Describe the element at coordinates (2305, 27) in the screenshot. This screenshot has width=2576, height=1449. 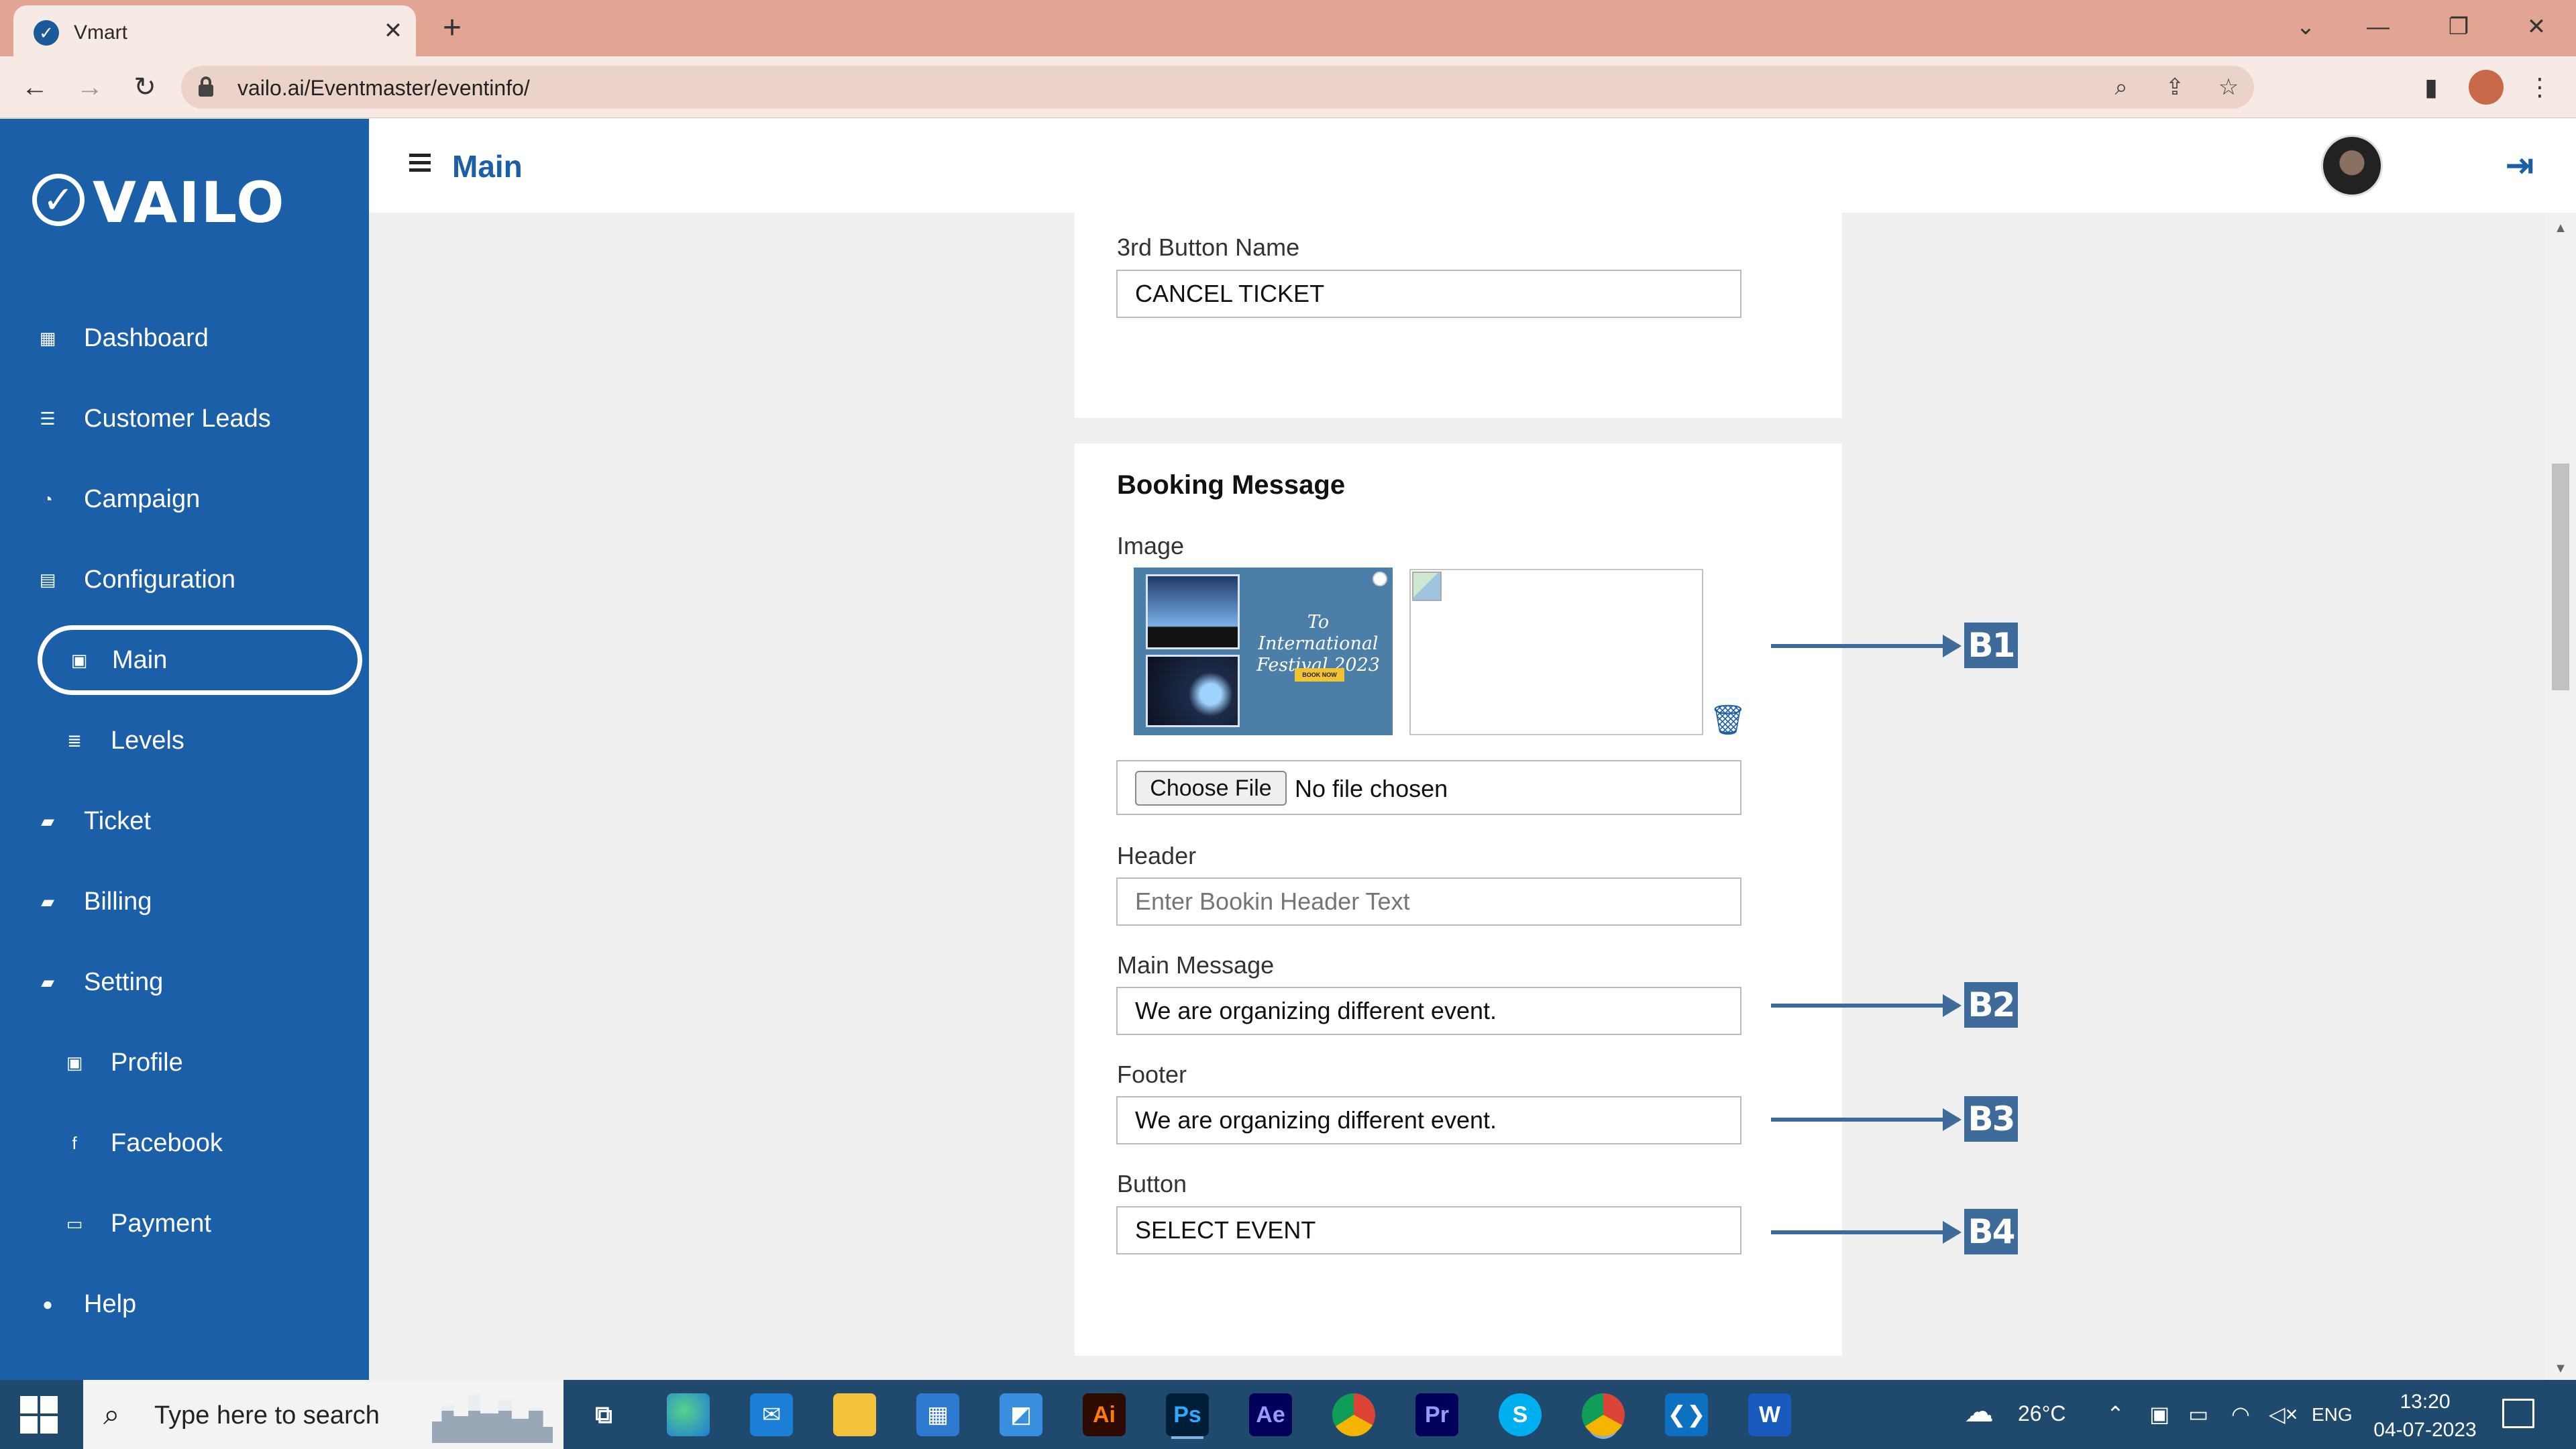
I see `tab-search-chevron-icon: ⌄` at that location.